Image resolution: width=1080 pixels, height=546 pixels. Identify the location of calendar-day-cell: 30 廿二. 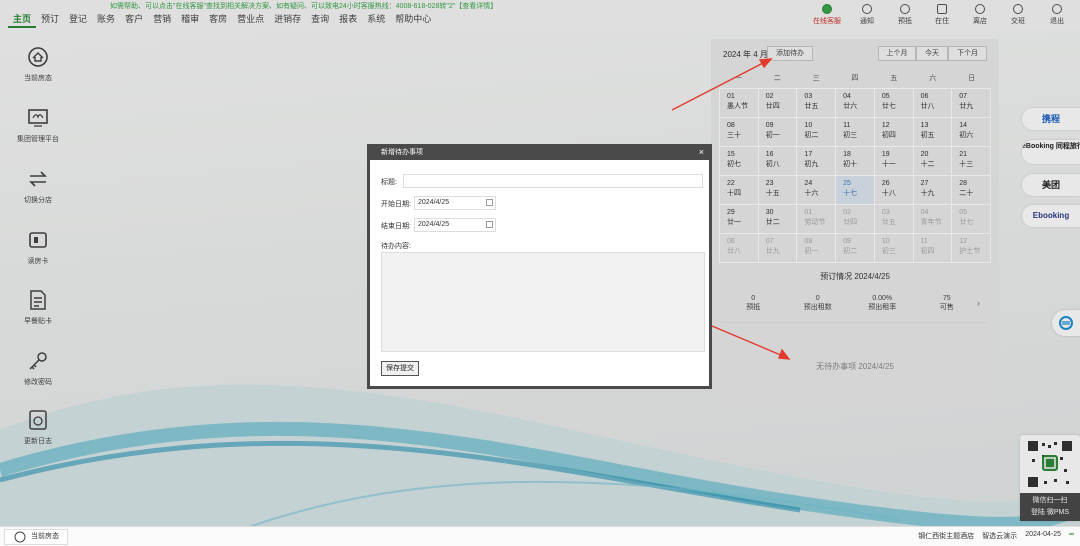
(778, 219).